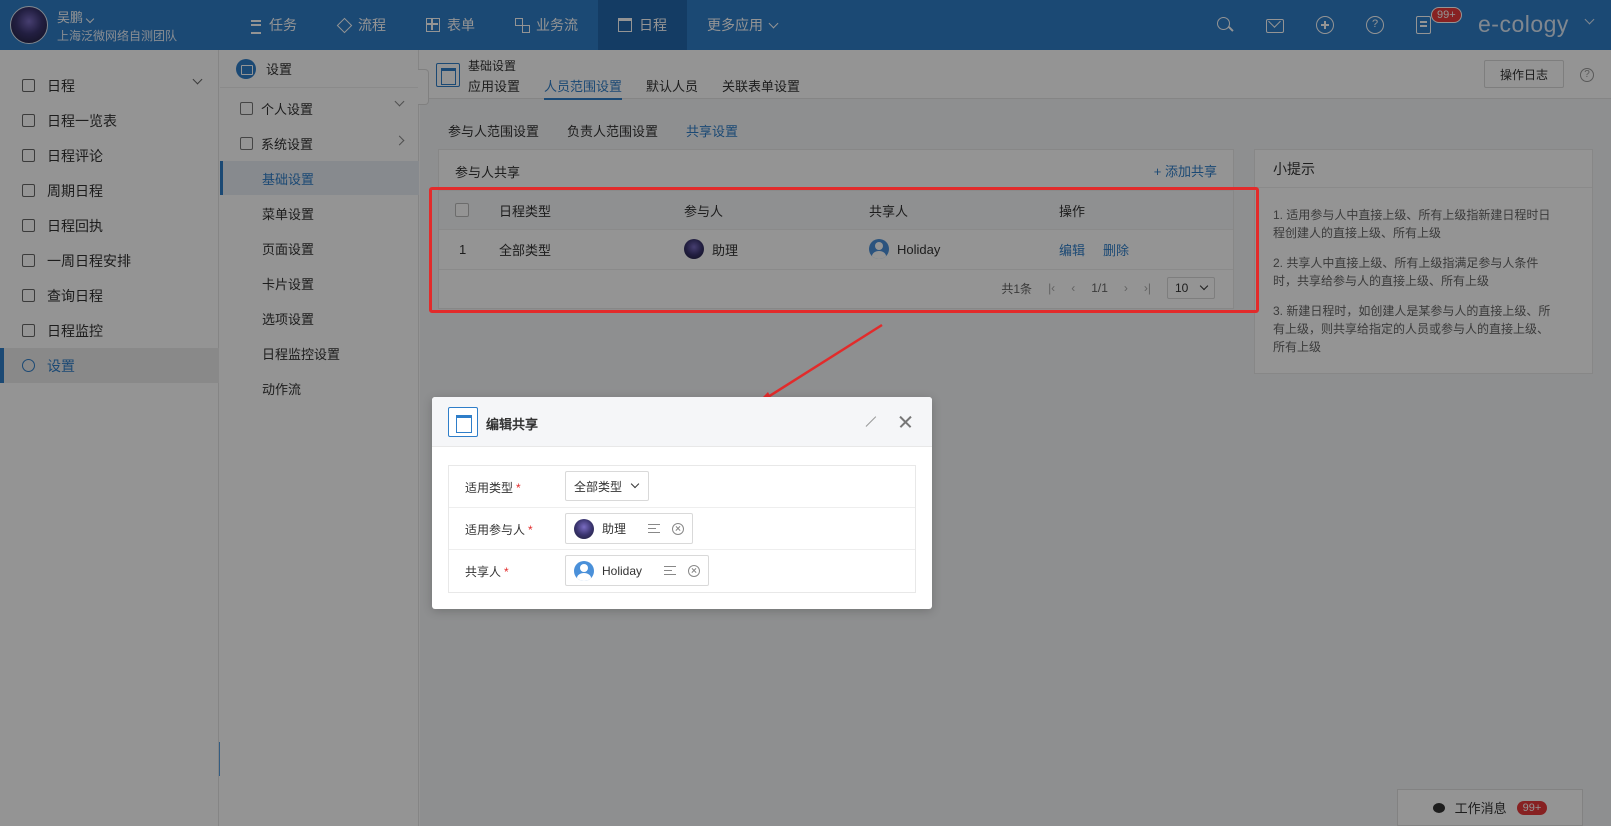 The height and width of the screenshot is (826, 1611). Describe the element at coordinates (584, 570) in the screenshot. I see `user-icon` at that location.